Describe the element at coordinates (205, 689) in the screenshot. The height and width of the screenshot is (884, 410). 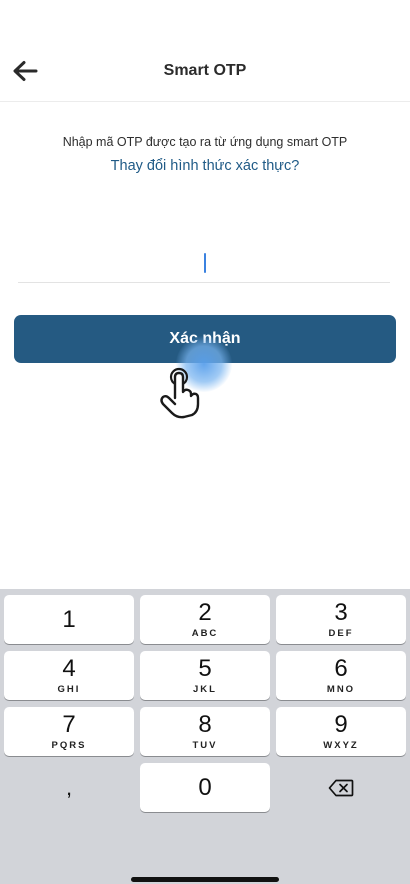
I see `key-letters: JKL` at that location.